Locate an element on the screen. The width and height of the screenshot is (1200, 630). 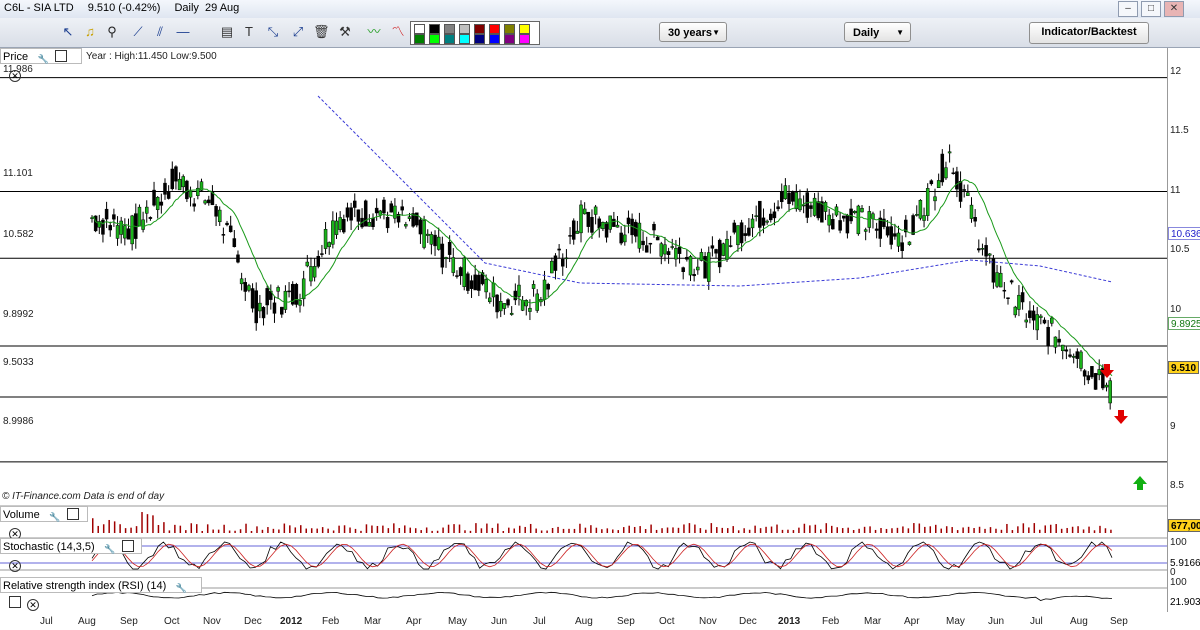
x-tick-label: Sep is located at coordinates (626, 621).